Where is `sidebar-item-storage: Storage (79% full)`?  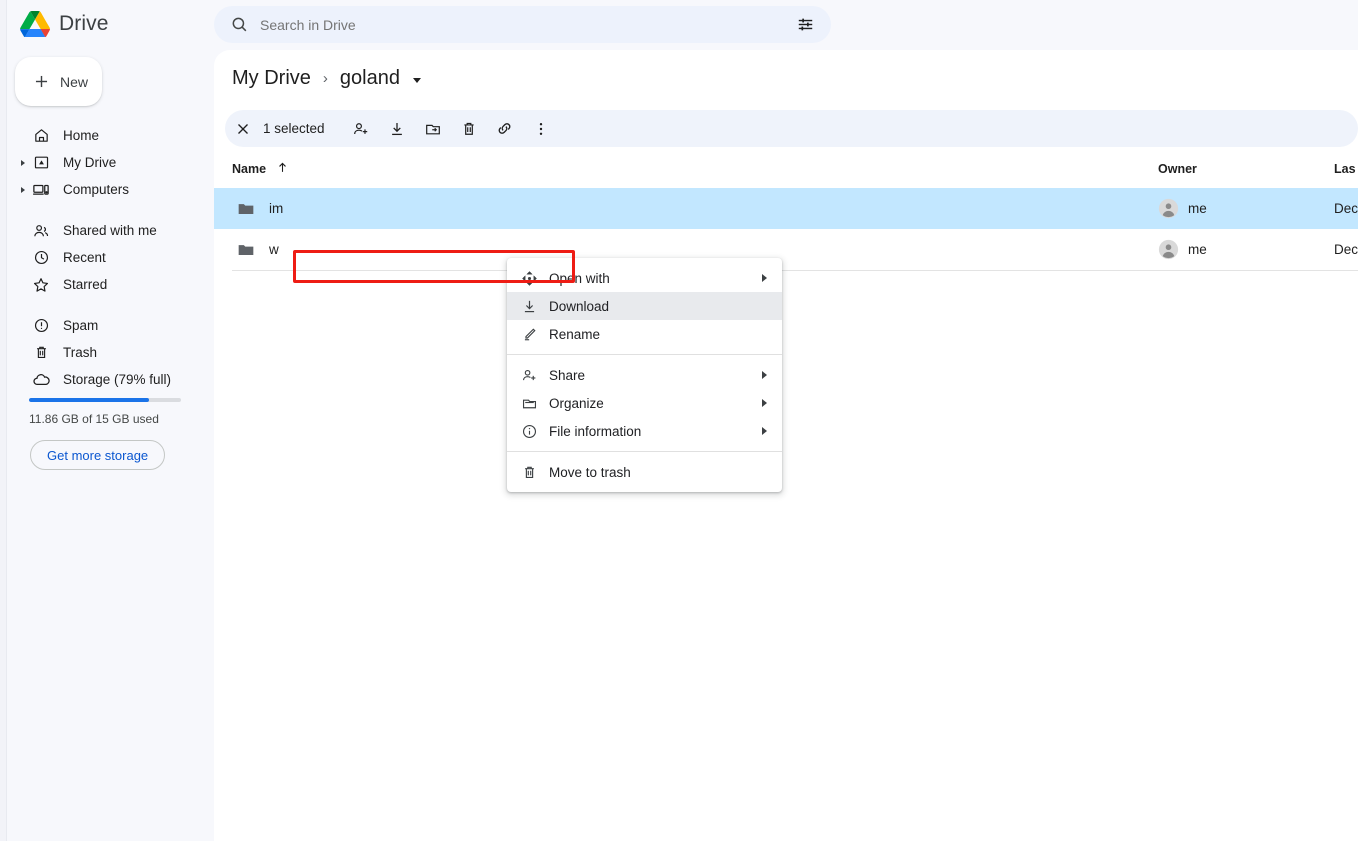
sidebar-item-storage: Storage (79% full) is located at coordinates (110, 379).